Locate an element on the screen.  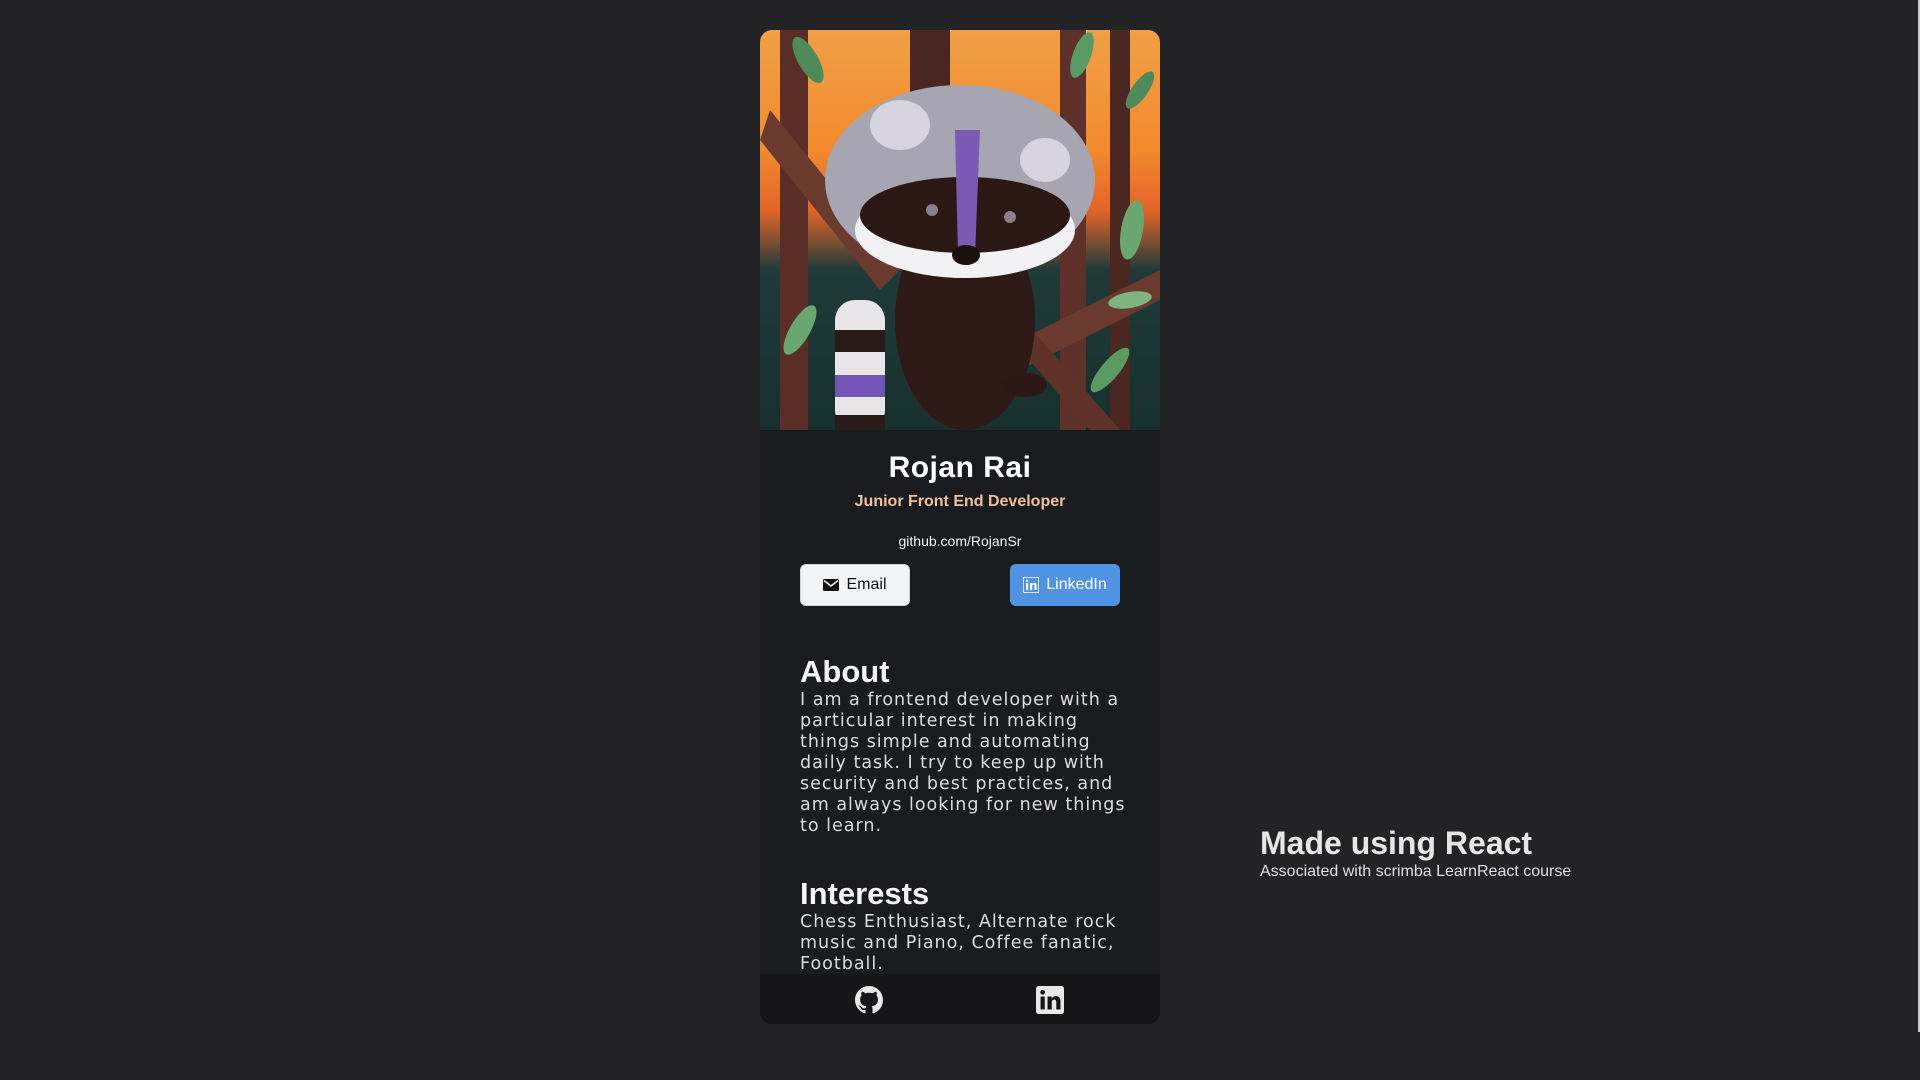
linkedin-button: LinkedIn is located at coordinates (1065, 585).